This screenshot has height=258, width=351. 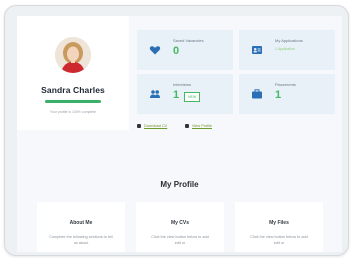 What do you see at coordinates (180, 223) in the screenshot?
I see `tile-title: My CVs` at bounding box center [180, 223].